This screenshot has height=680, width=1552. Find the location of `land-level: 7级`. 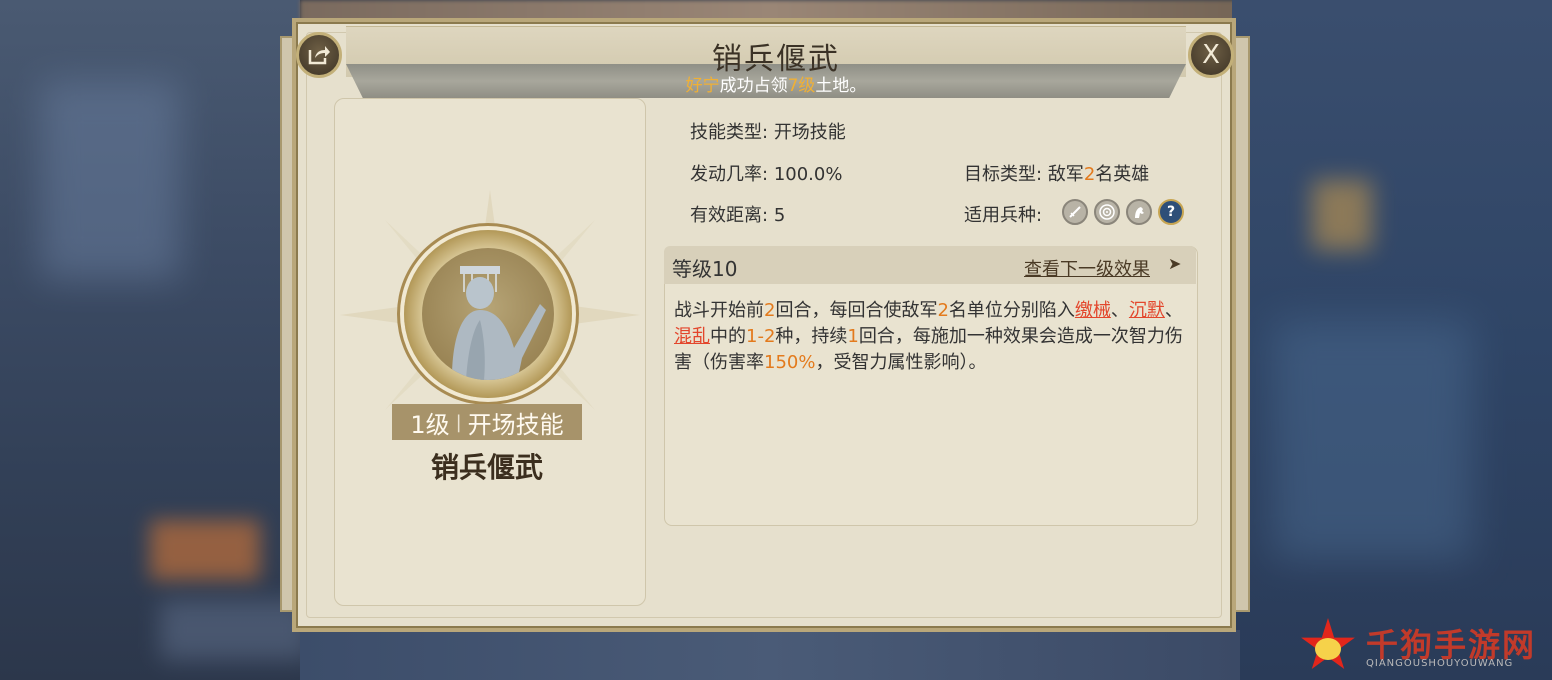

land-level: 7级 is located at coordinates (801, 86).